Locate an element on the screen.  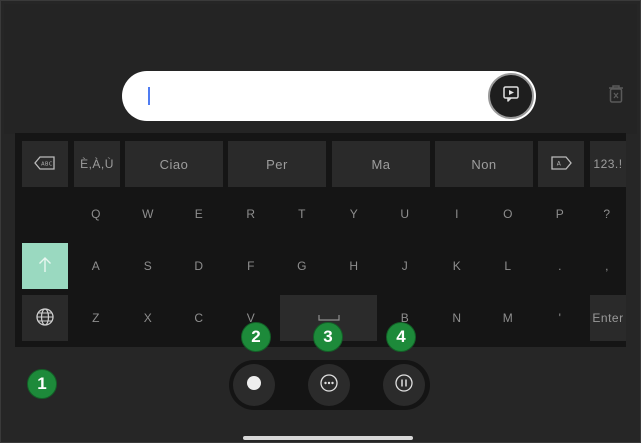
key-label: ? is located at coordinates (607, 214).